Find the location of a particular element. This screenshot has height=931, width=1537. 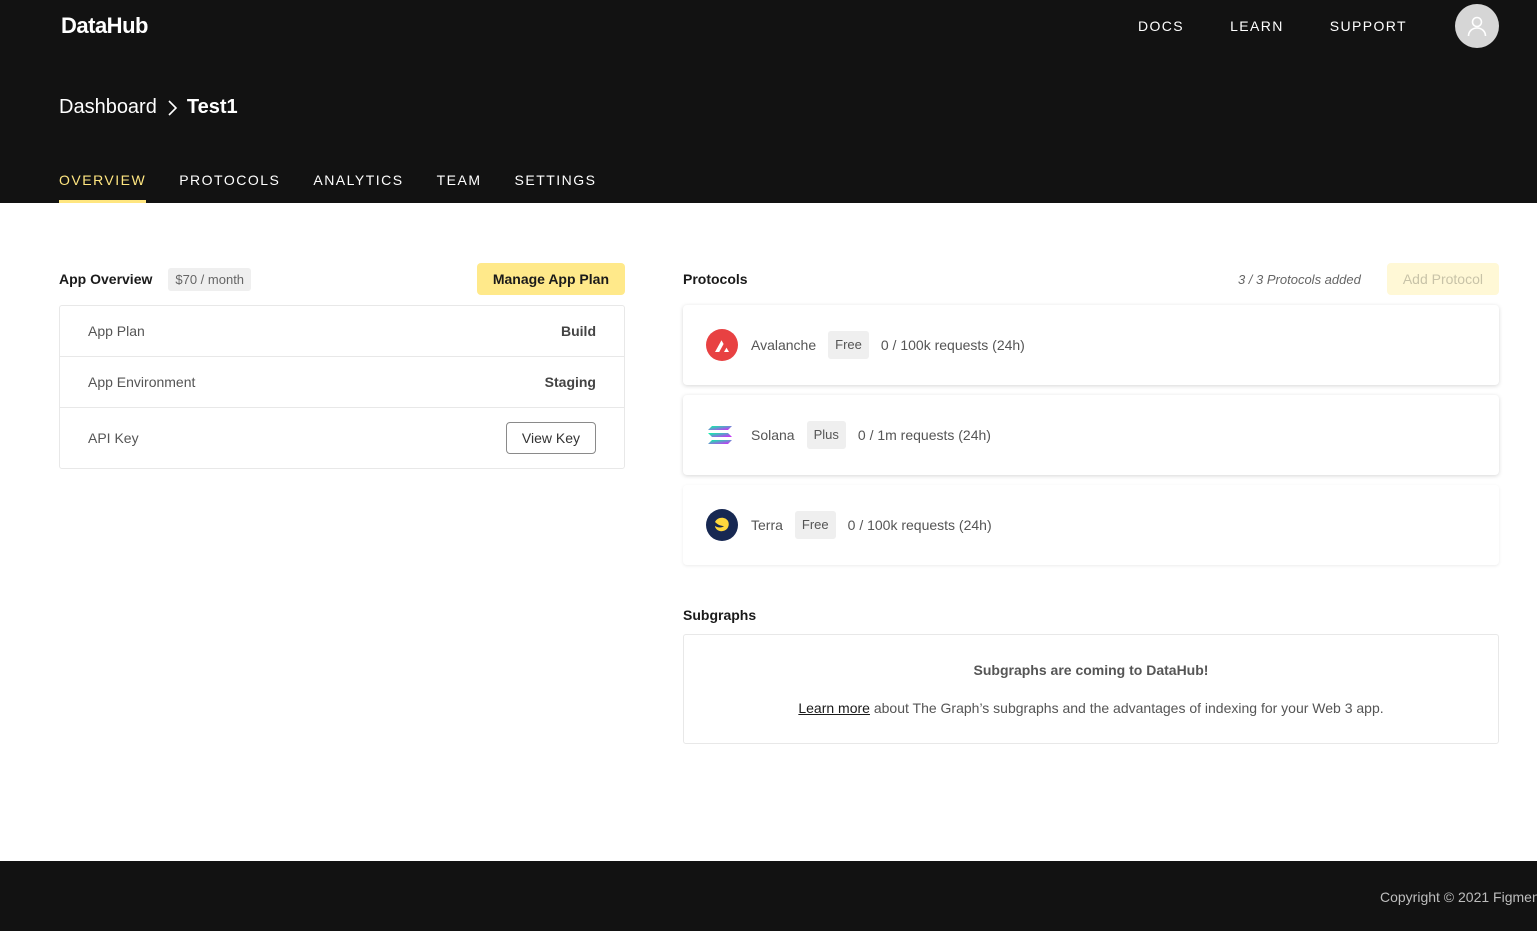

app-environment-value: Staging is located at coordinates (570, 382).